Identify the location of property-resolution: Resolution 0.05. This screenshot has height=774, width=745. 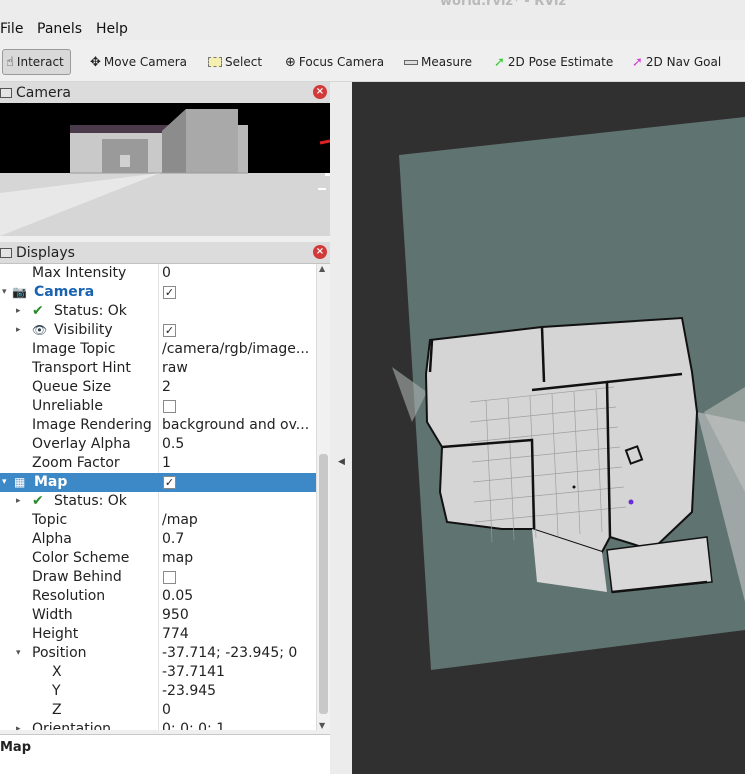
(158, 596).